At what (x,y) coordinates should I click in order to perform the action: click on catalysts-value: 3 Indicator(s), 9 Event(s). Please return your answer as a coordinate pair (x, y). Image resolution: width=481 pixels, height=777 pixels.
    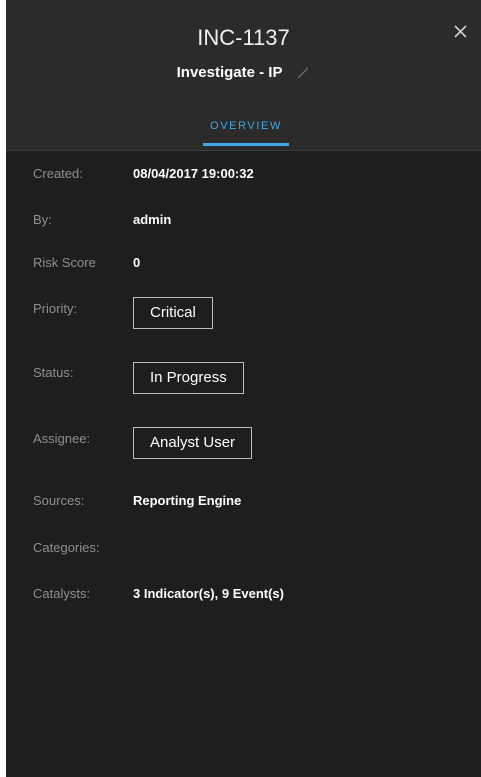
    Looking at the image, I should click on (208, 593).